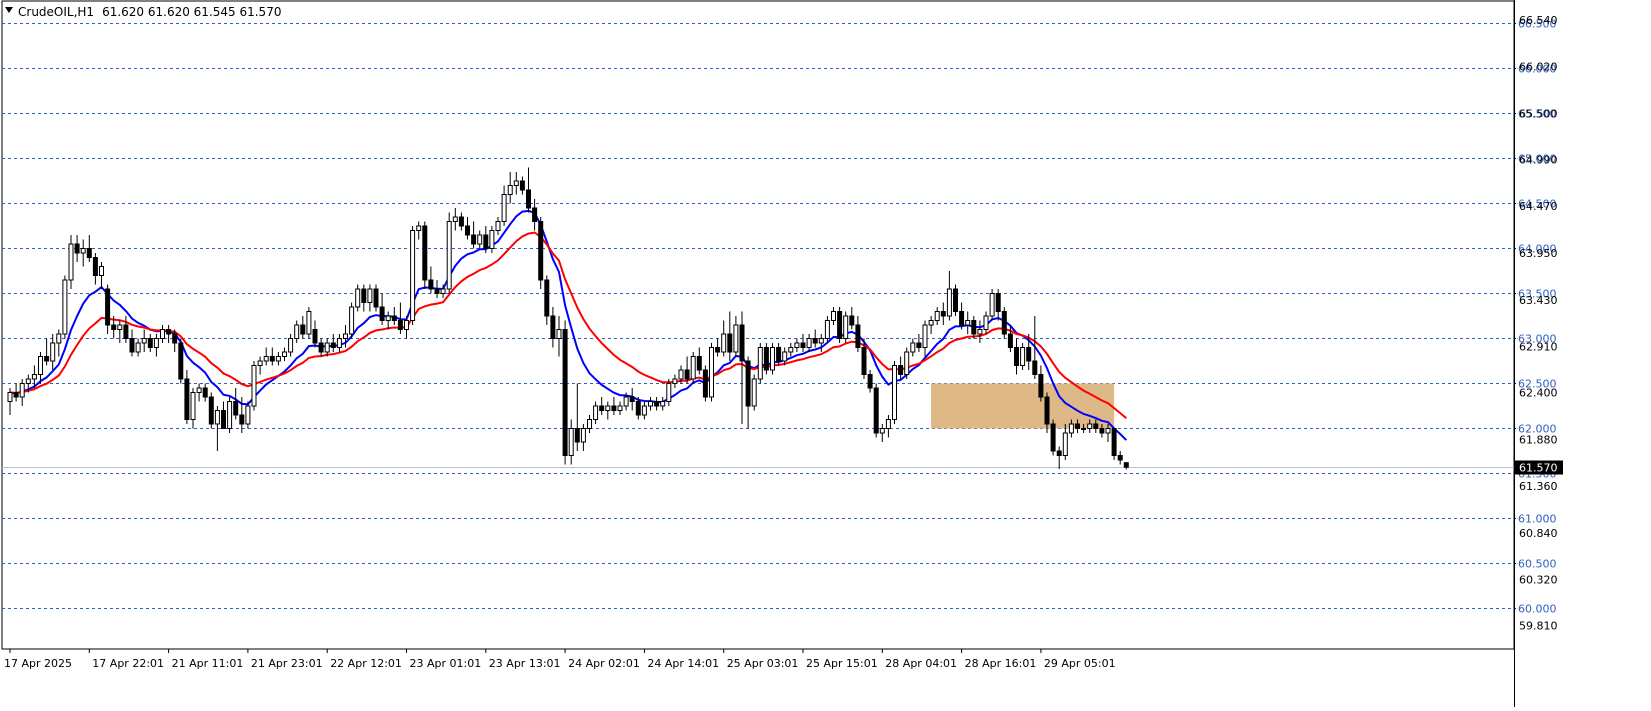 The image size is (1651, 711). What do you see at coordinates (1537, 564) in the screenshot?
I see `price-grid-label: 60.500` at bounding box center [1537, 564].